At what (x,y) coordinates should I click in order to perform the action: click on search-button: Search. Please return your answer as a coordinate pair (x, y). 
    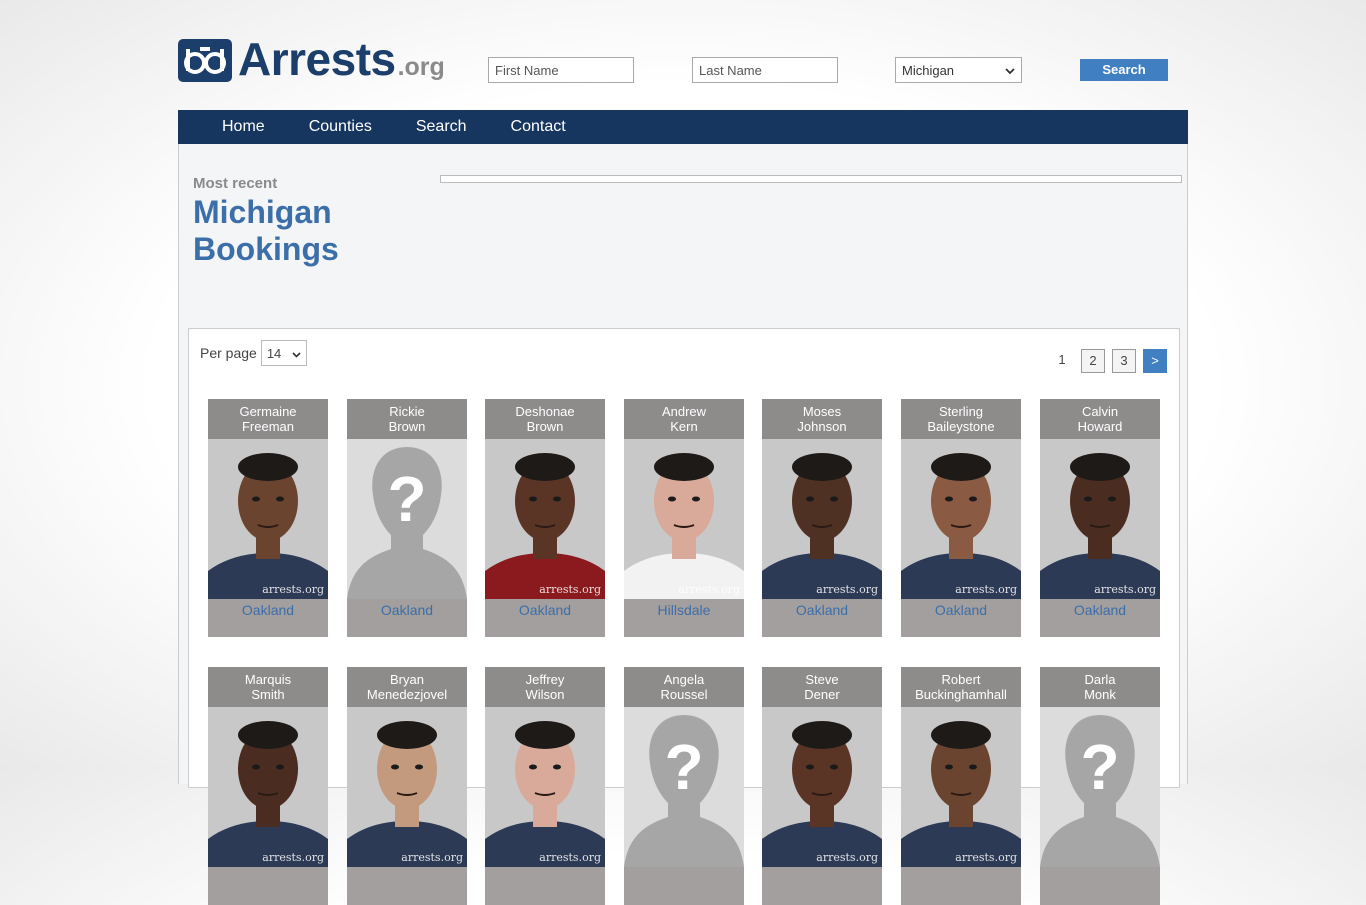
    Looking at the image, I should click on (1124, 70).